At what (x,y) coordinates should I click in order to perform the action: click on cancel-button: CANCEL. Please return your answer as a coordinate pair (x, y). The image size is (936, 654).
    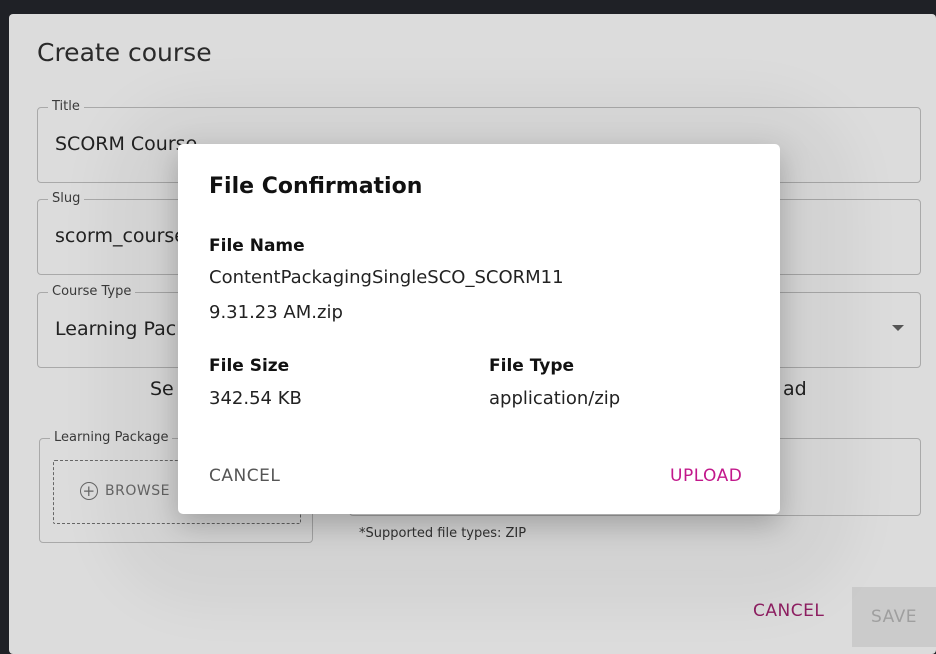
    Looking at the image, I should click on (788, 611).